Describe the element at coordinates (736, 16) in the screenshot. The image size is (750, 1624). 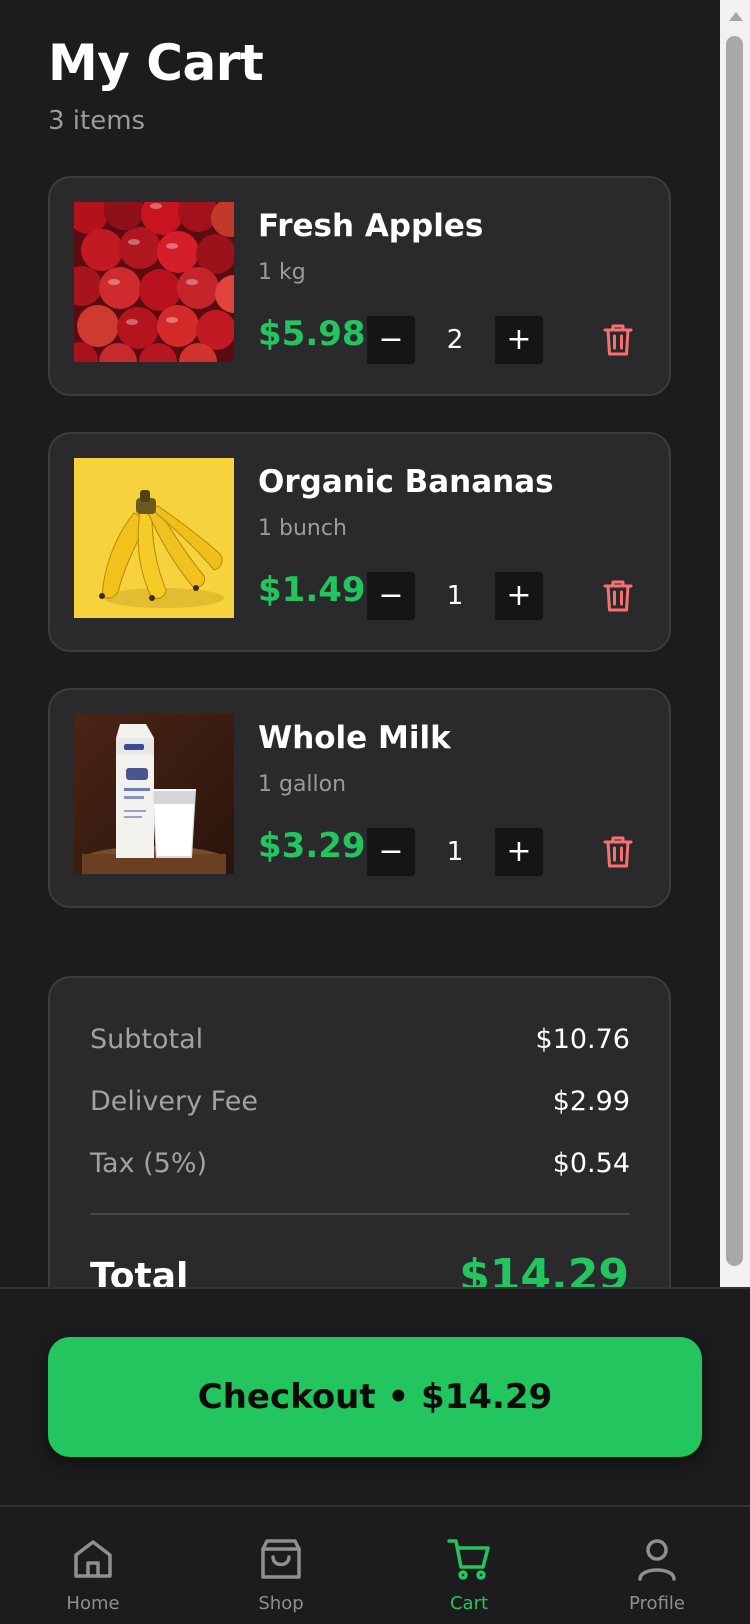
I see `scroll-up-arrow-icon` at that location.